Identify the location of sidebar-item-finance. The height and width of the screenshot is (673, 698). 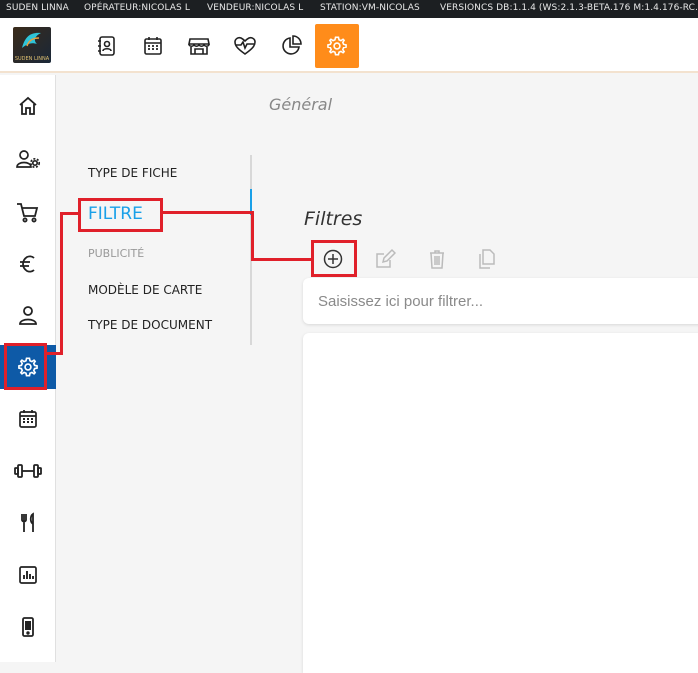
(28, 264).